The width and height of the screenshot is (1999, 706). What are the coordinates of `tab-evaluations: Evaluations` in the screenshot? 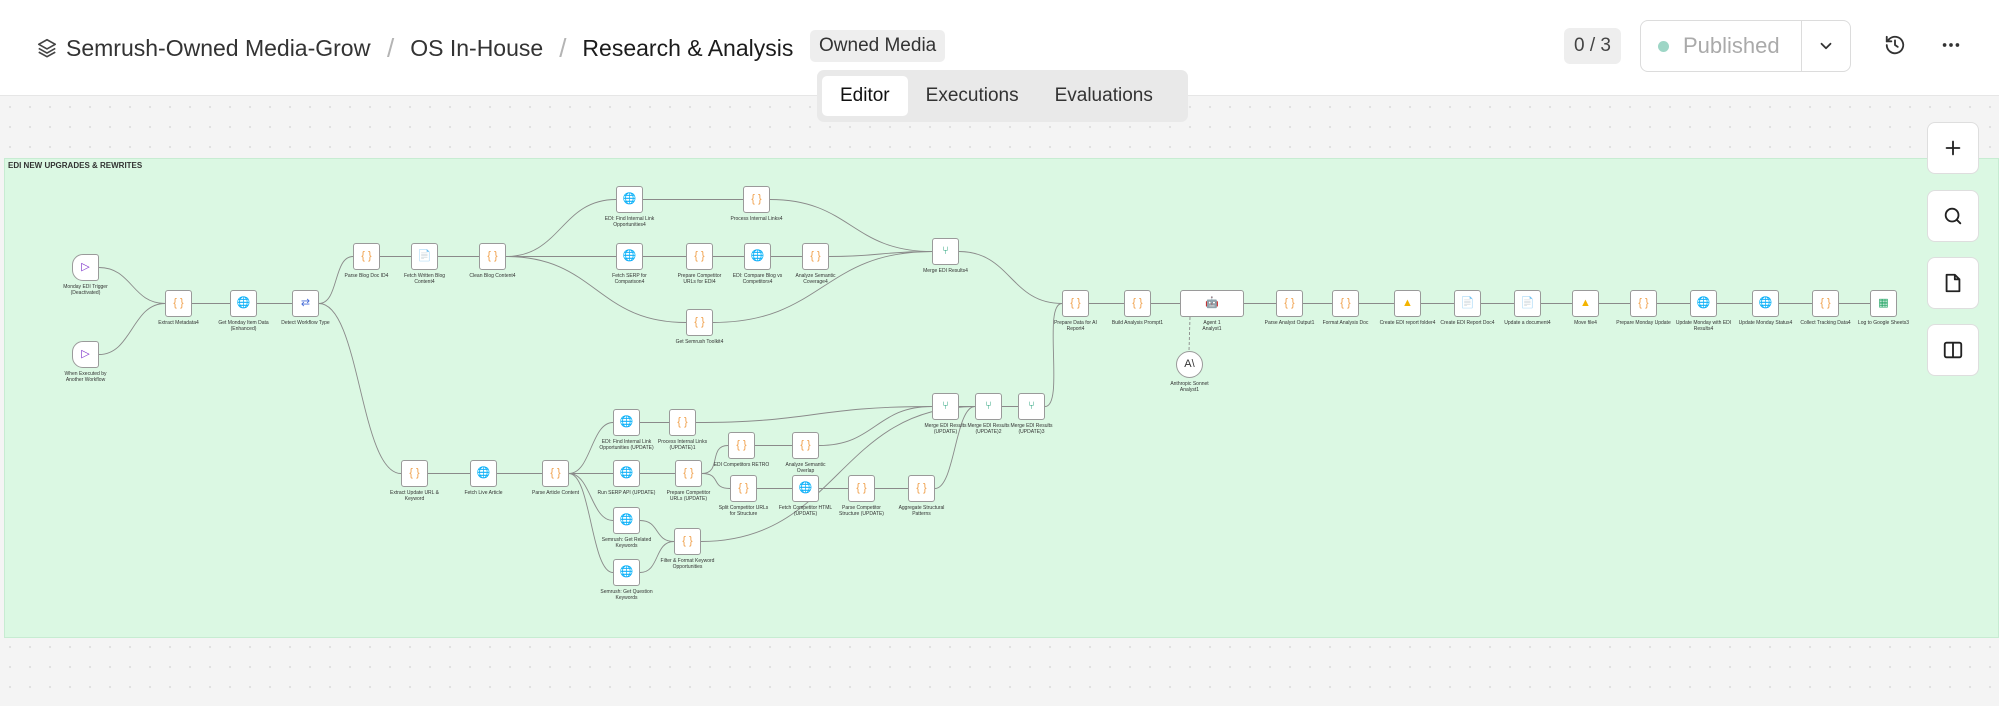 It's located at (1104, 96).